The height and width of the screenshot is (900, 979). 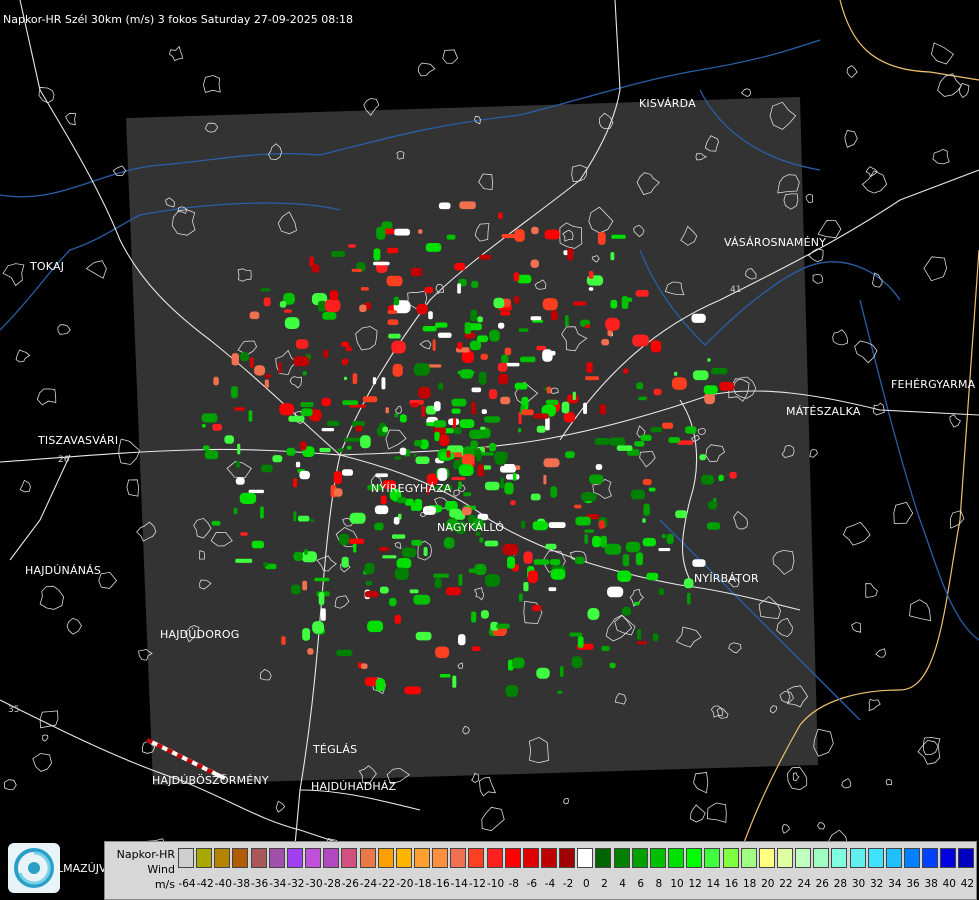 I want to click on place-tokaj: TOKAJ, so click(x=47, y=266).